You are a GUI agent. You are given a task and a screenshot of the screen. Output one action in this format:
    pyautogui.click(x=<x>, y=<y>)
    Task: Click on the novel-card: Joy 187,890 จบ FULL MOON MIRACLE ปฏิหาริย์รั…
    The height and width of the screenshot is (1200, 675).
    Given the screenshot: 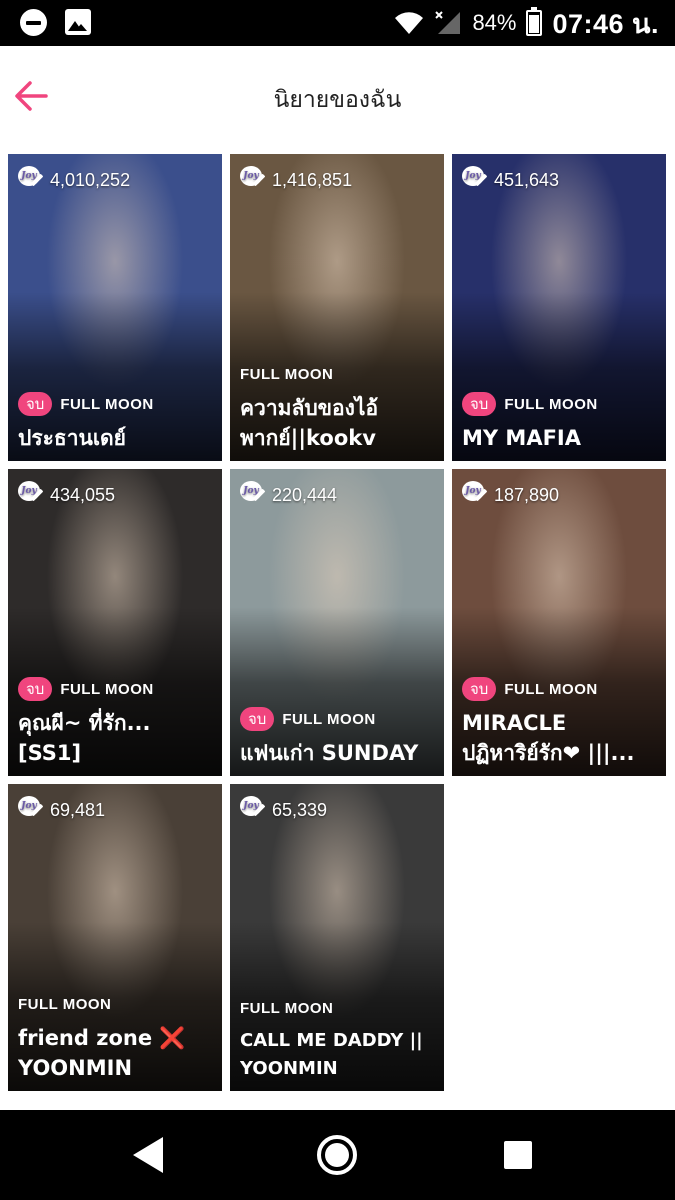 What is the action you would take?
    pyautogui.click(x=559, y=622)
    